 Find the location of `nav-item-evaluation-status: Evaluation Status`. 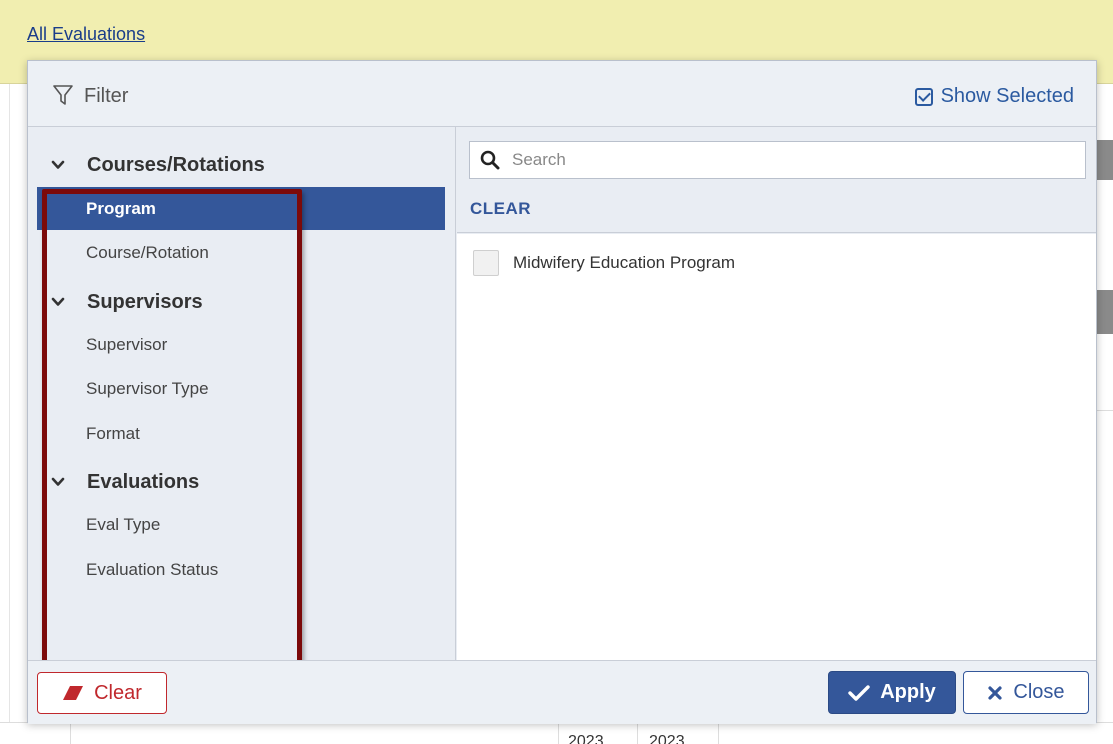

nav-item-evaluation-status: Evaluation Status is located at coordinates (241, 569).